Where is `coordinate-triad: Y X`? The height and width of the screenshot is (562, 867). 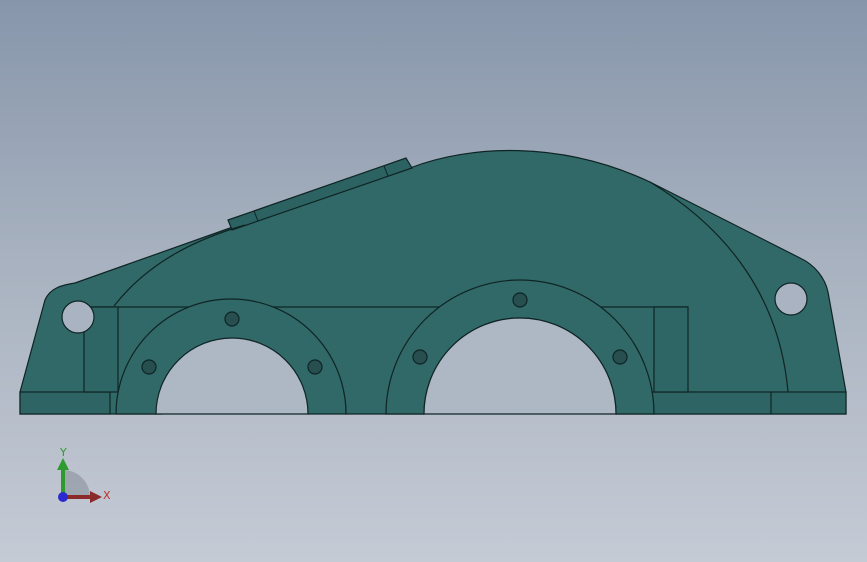
coordinate-triad: Y X is located at coordinates (84, 474).